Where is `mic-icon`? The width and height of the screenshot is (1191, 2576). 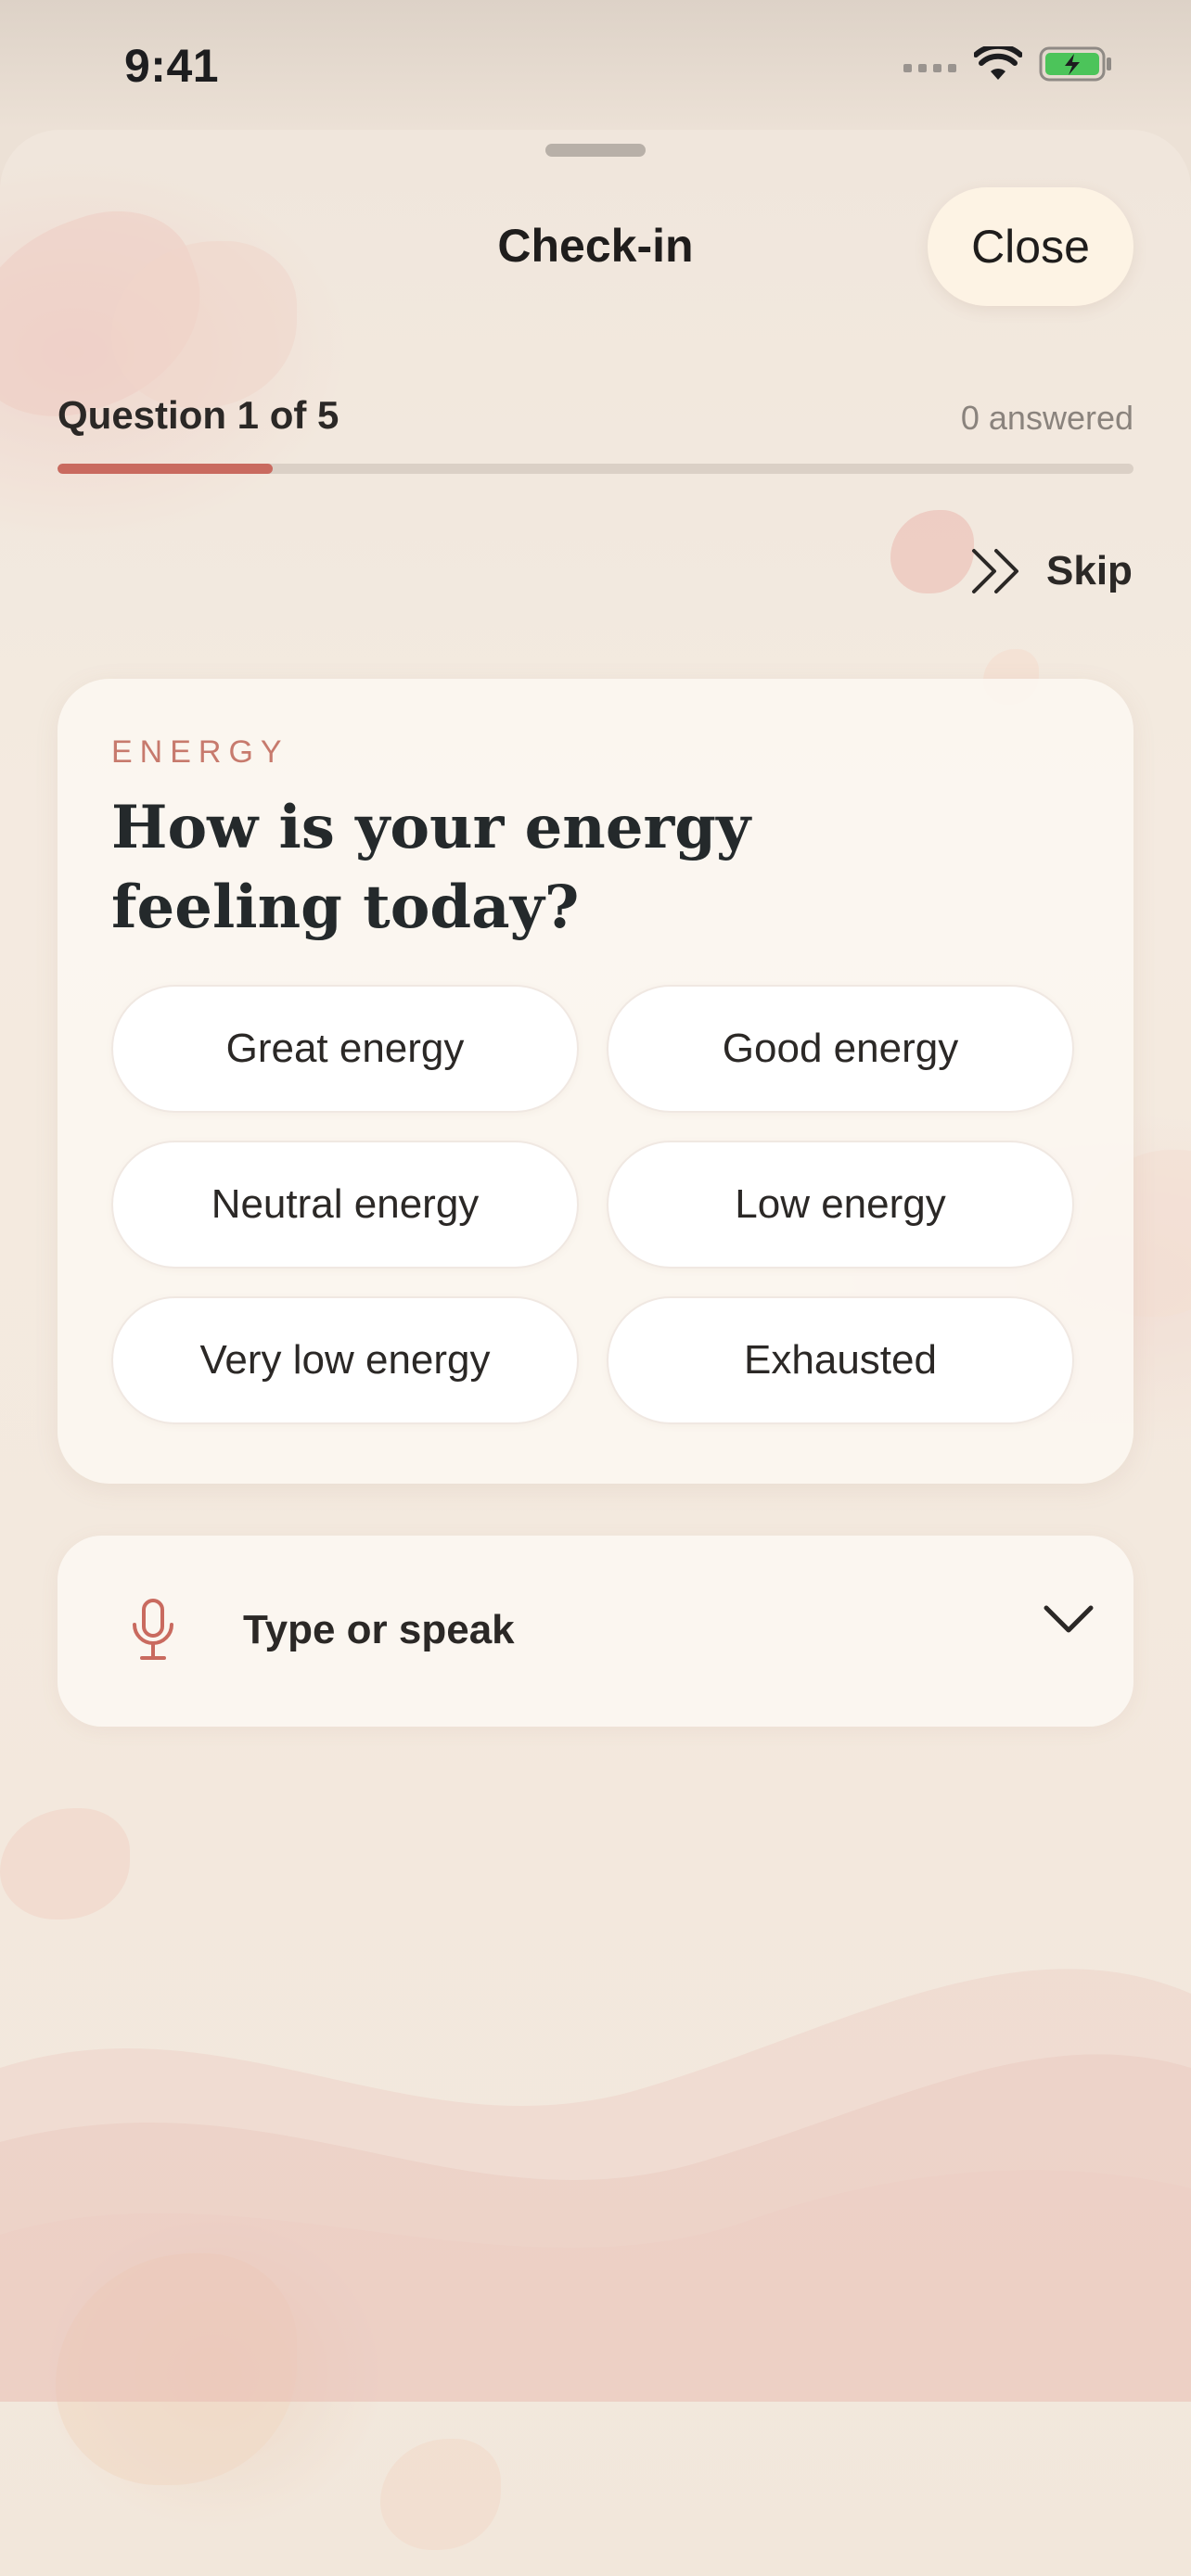
mic-icon is located at coordinates (153, 1631).